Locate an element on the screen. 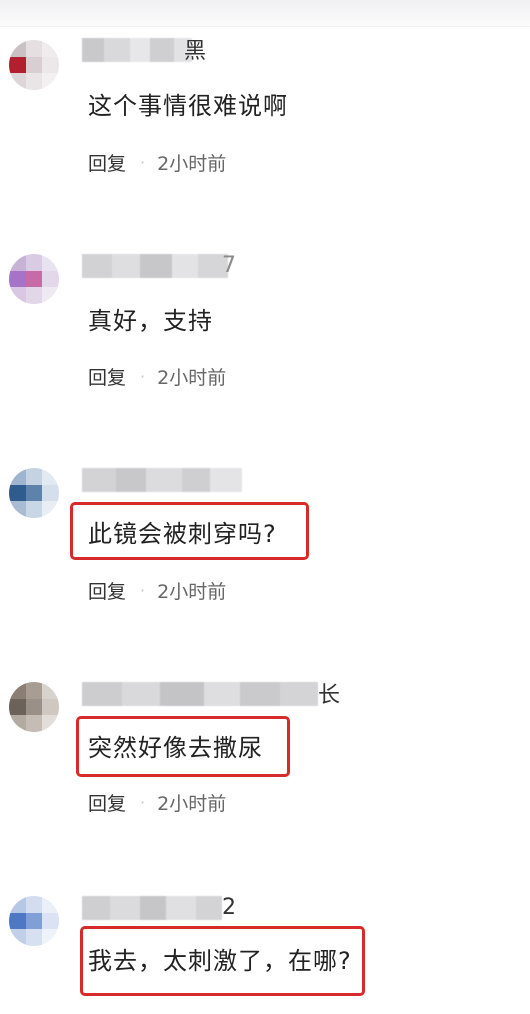 The width and height of the screenshot is (530, 1014). username-tail: 2 is located at coordinates (229, 907).